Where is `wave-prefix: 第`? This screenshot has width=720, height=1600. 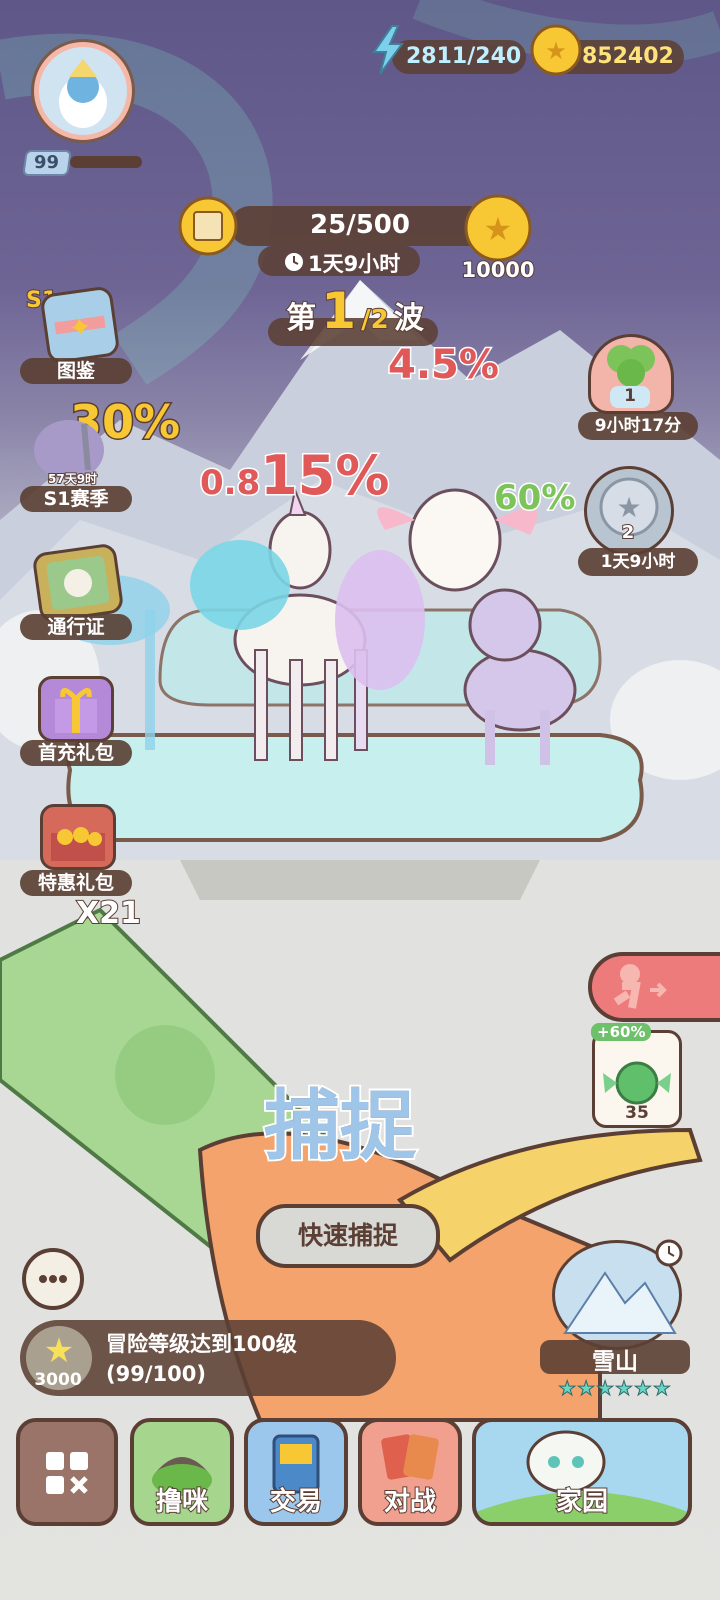 wave-prefix: 第 is located at coordinates (301, 318).